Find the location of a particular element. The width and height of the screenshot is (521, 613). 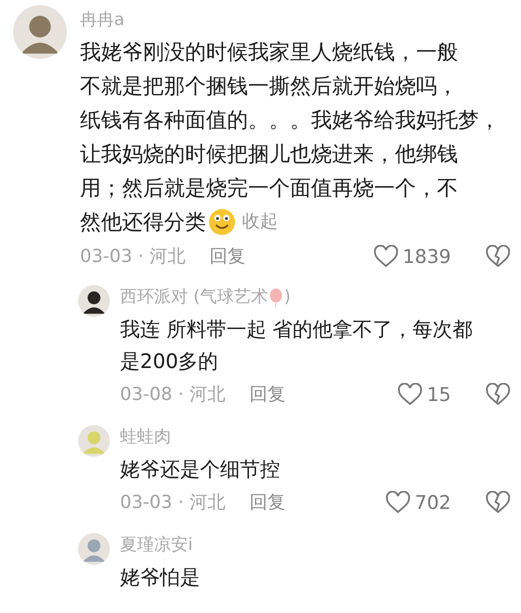

comment-text-line: 纸钱有各种面值的。。。我姥爷给我妈托梦， is located at coordinates (290, 120).